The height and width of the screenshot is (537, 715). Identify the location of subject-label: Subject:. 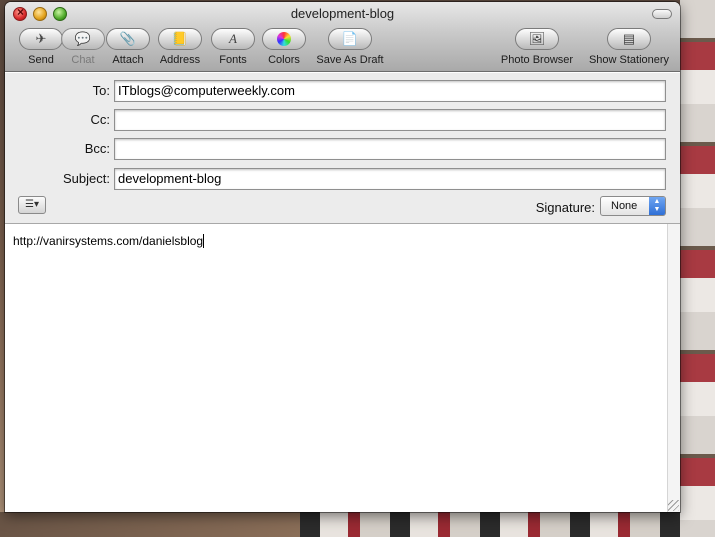
(86, 178).